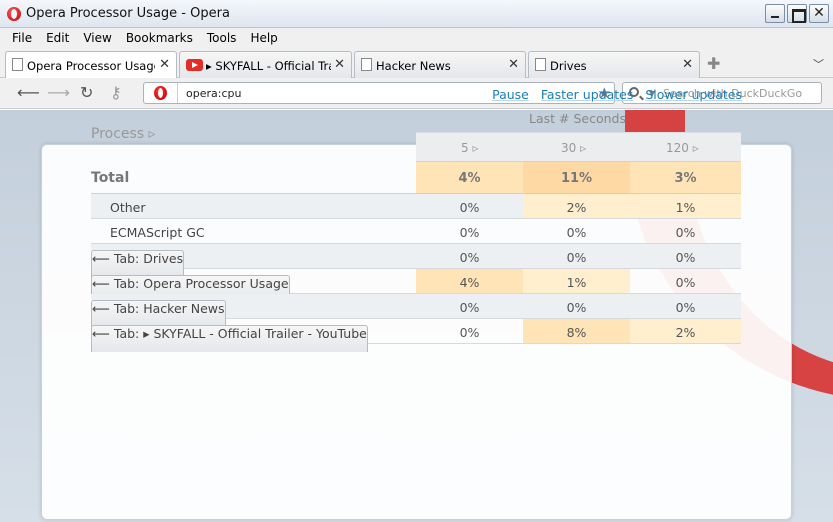 This screenshot has height=522, width=833. Describe the element at coordinates (573, 148) in the screenshot. I see `col-30-header: 30 ▹` at that location.